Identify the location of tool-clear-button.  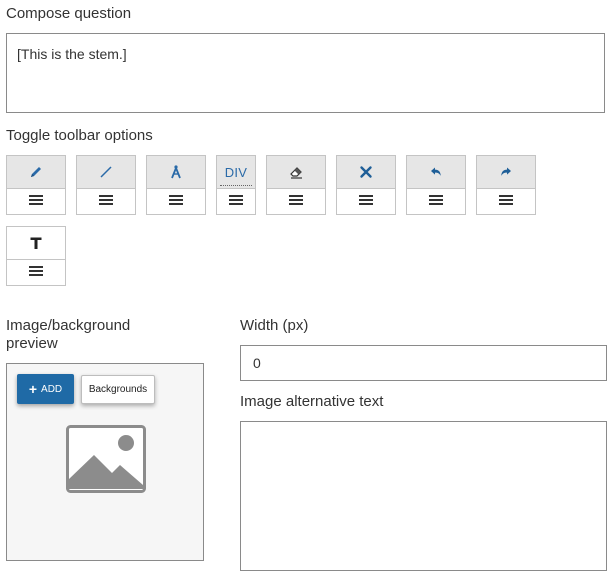
(366, 172).